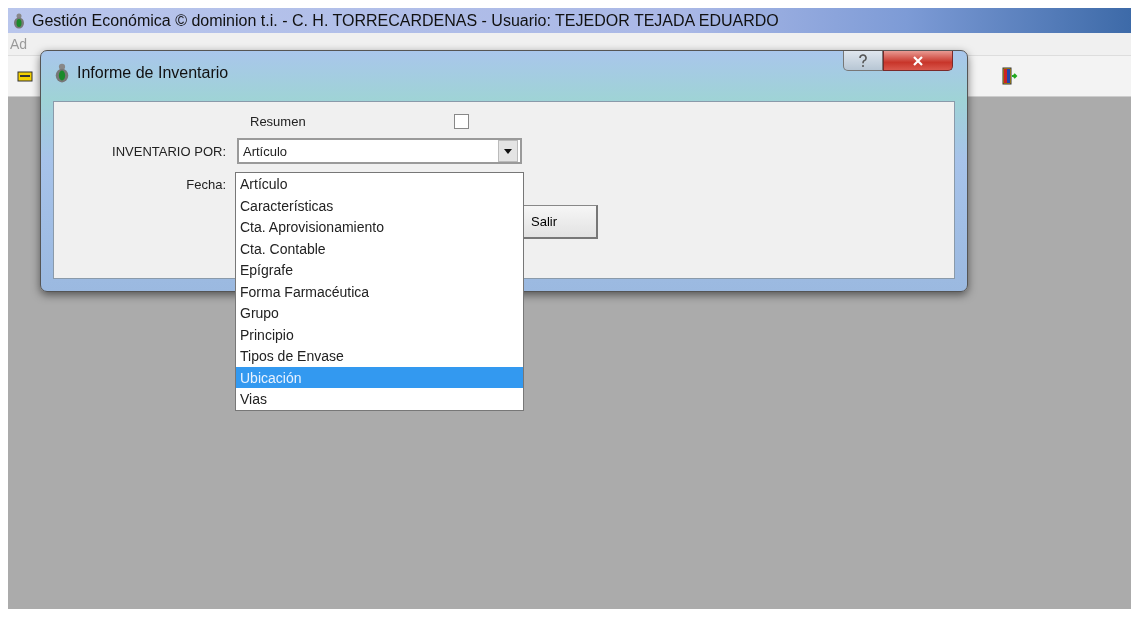 Image resolution: width=1131 pixels, height=617 pixels. Describe the element at coordinates (379, 270) in the screenshot. I see `dropdown-option: Epígrafe` at that location.